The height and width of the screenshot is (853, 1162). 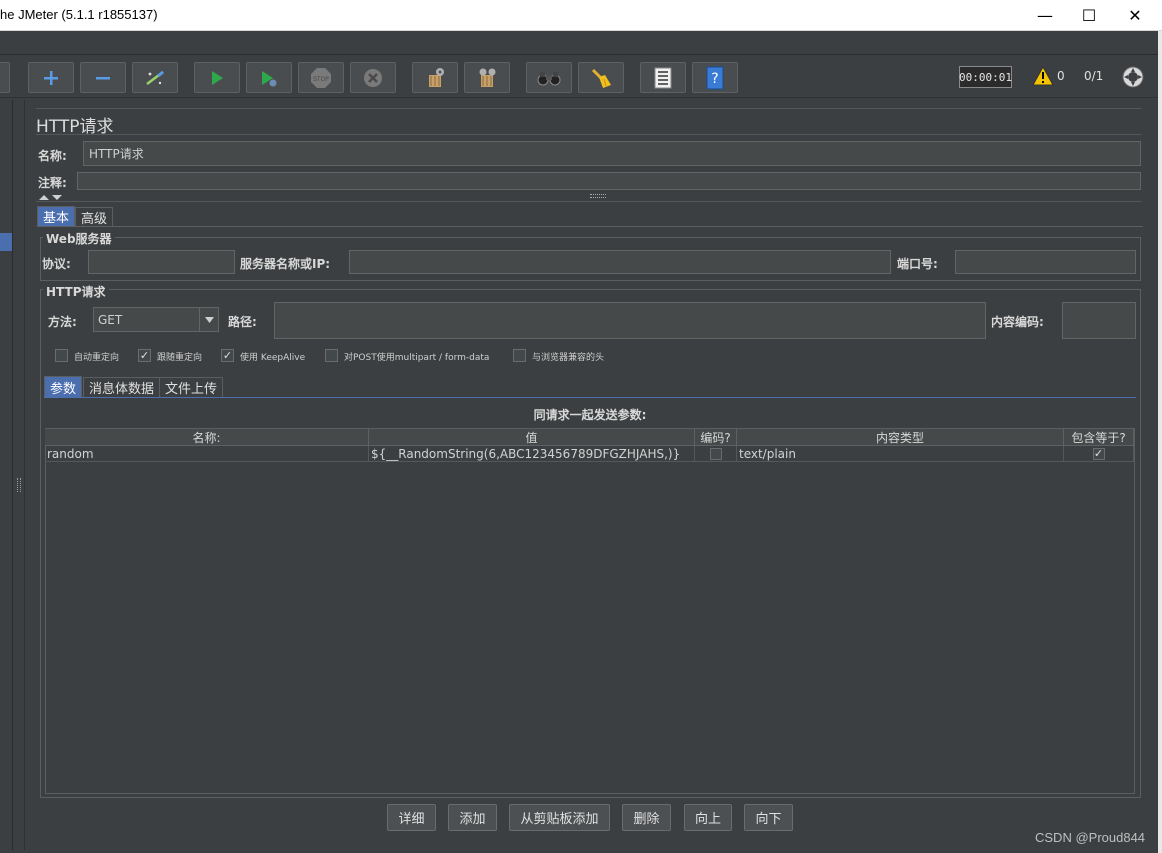 I want to click on encode-checkbox, so click(x=715, y=453).